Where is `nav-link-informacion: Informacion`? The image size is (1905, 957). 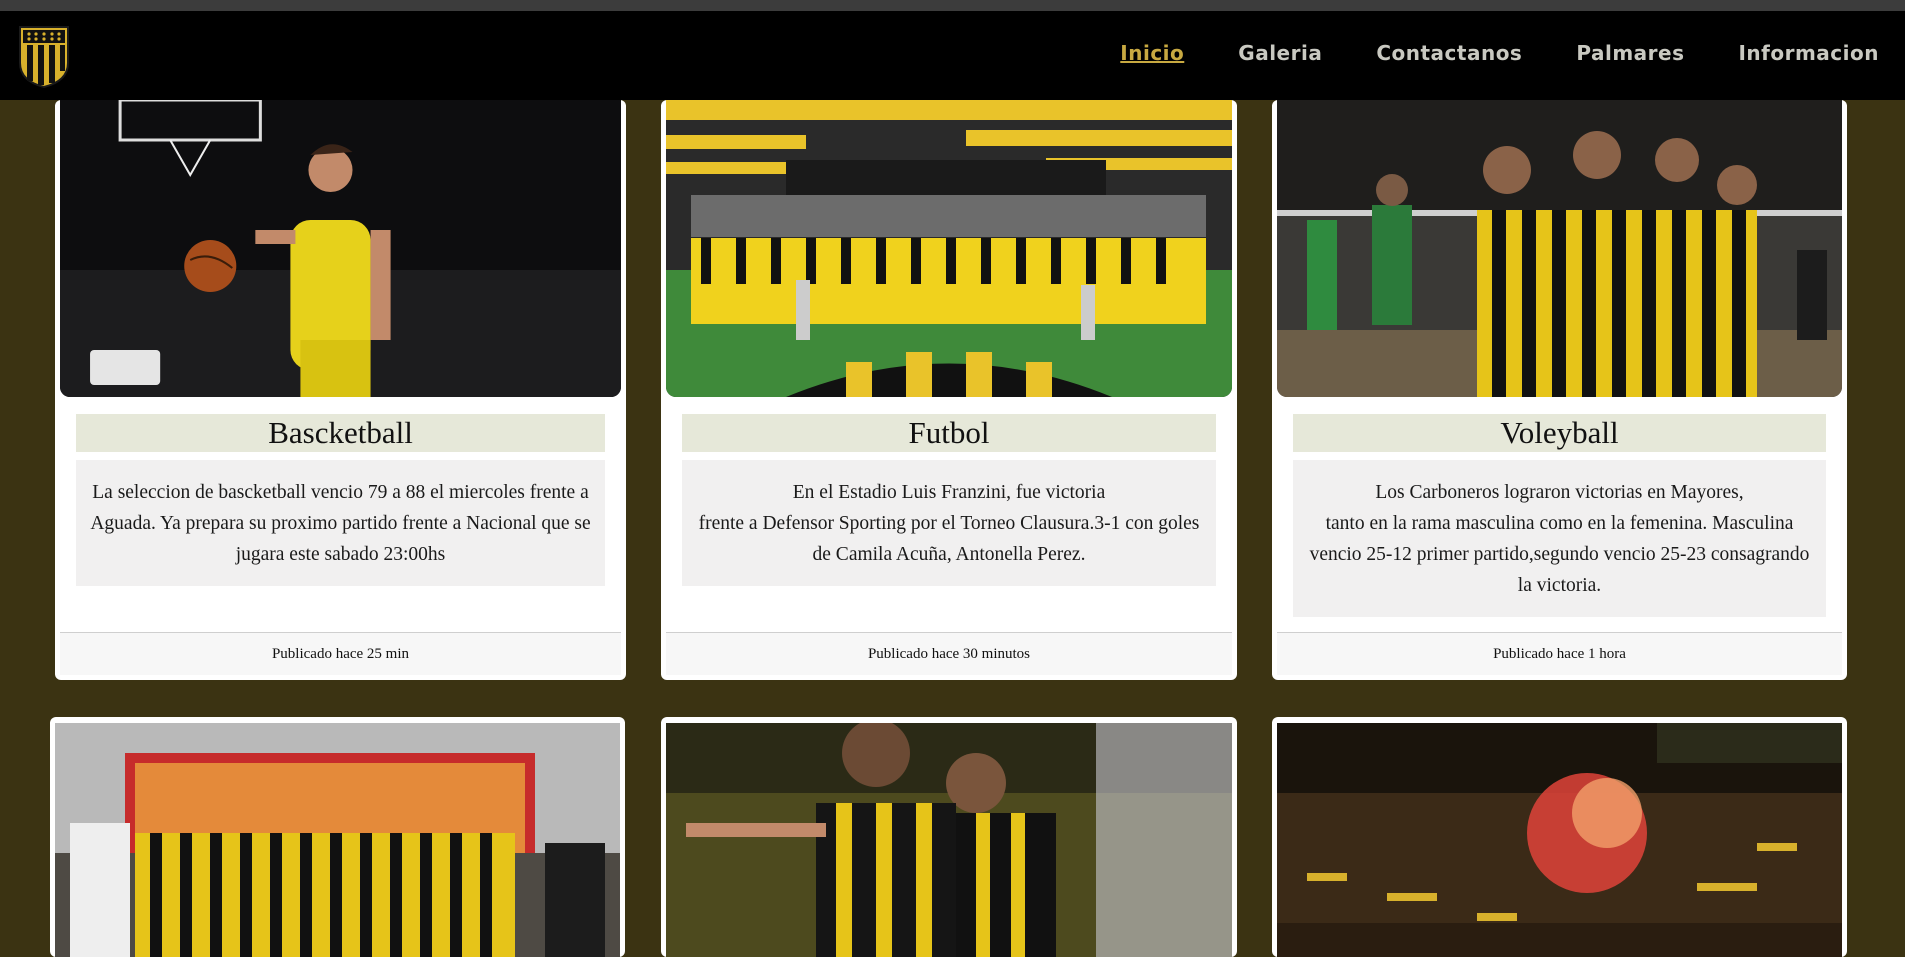
nav-link-informacion: Informacion is located at coordinates (1808, 53).